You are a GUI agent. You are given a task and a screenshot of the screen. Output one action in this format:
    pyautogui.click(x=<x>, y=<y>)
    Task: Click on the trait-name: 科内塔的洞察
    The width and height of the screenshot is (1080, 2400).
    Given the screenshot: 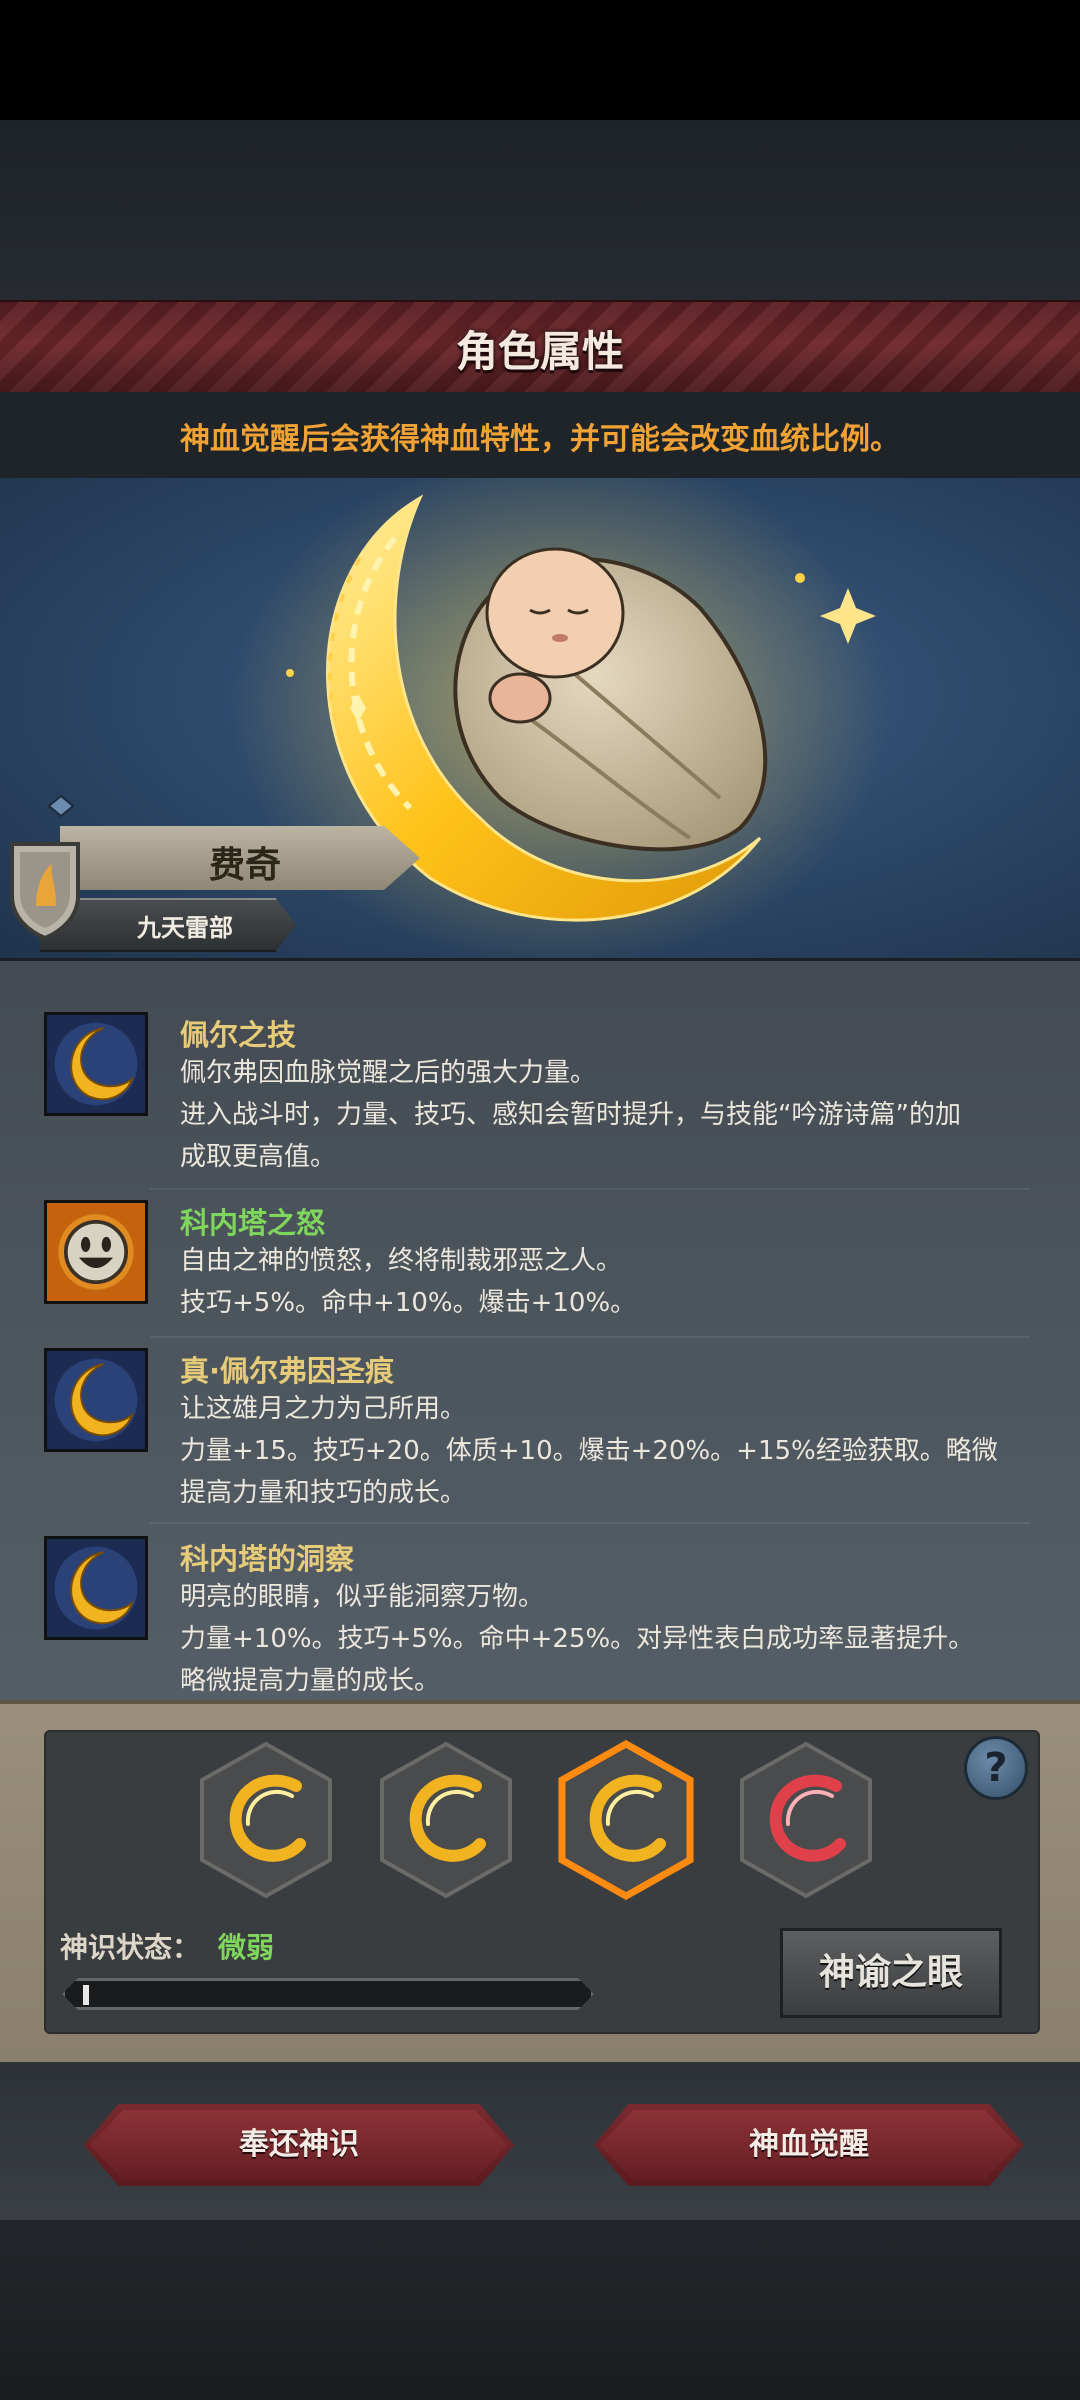 What is the action you would take?
    pyautogui.click(x=267, y=1559)
    